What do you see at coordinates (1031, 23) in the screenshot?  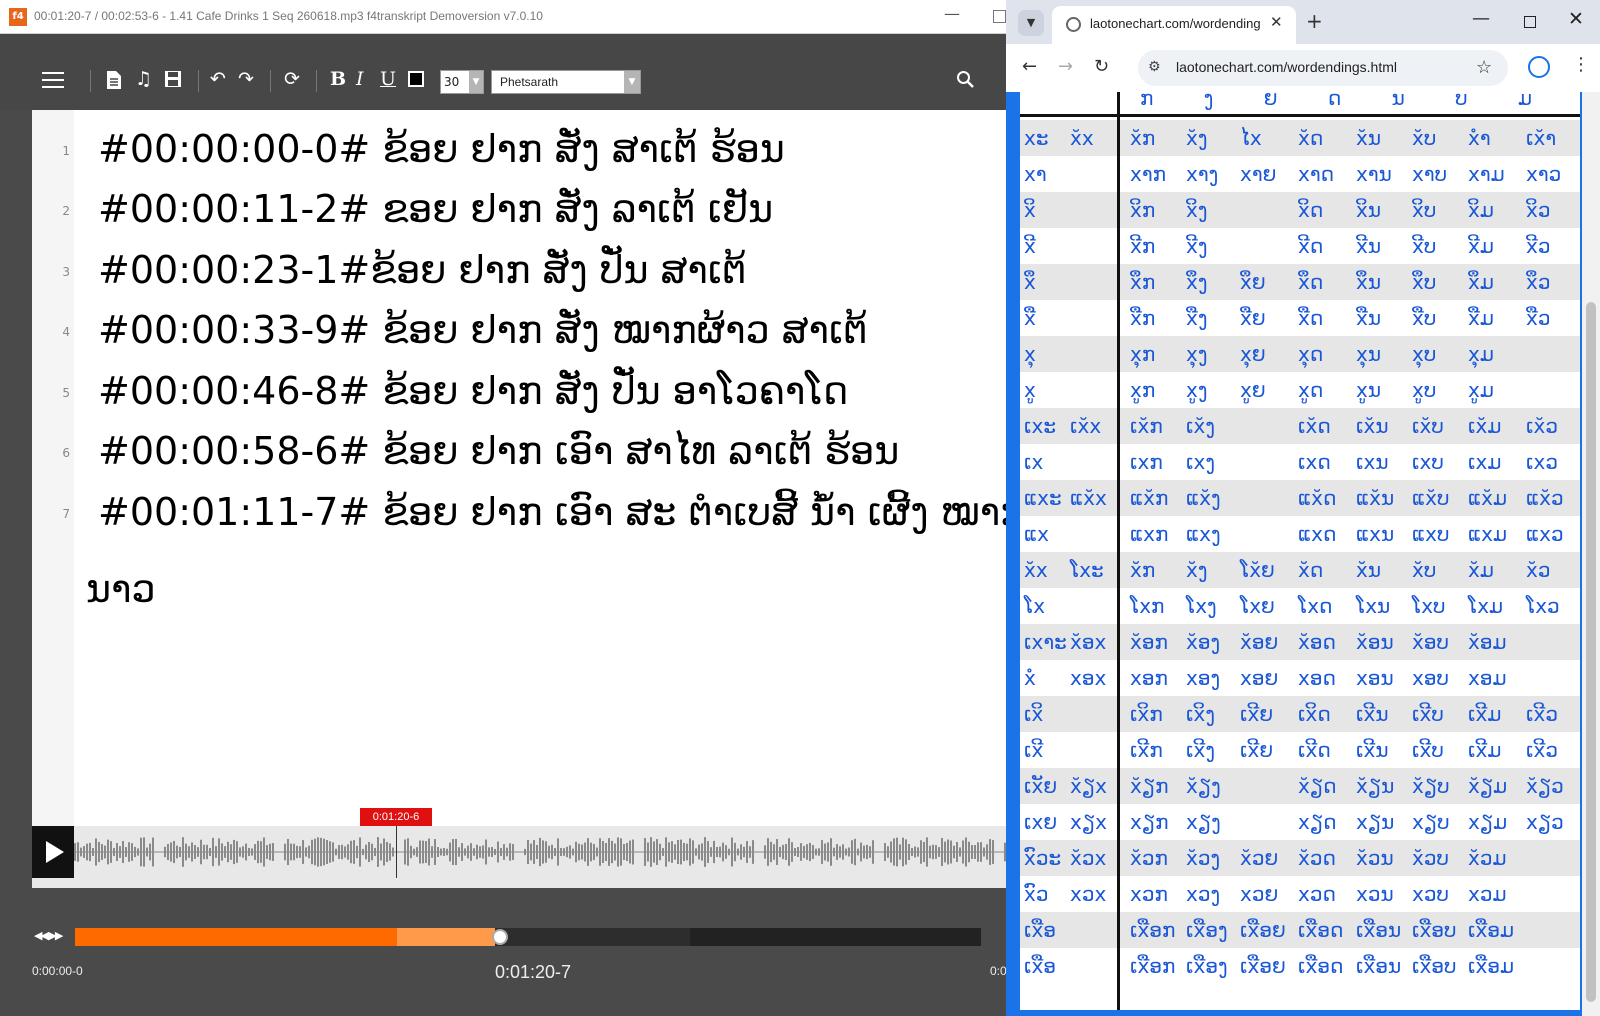 I see `tab-search-icon: ▼` at bounding box center [1031, 23].